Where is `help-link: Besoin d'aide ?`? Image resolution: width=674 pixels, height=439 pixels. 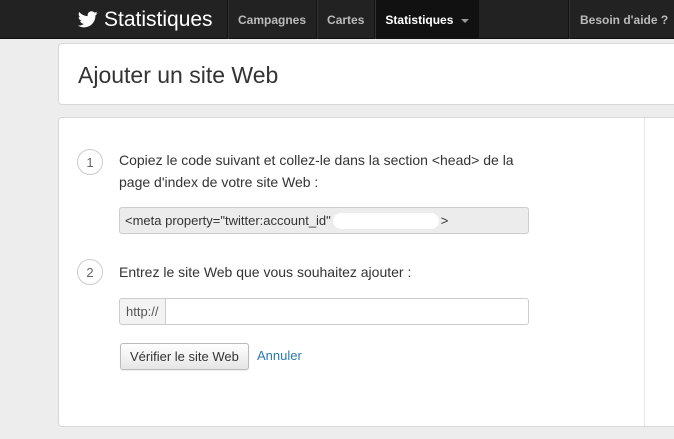
help-link: Besoin d'aide ? is located at coordinates (621, 19).